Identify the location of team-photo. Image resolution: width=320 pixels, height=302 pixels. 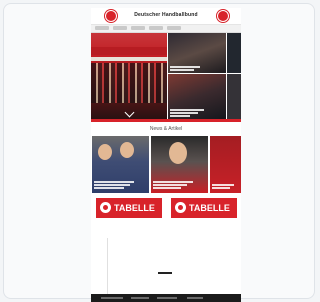
(129, 83).